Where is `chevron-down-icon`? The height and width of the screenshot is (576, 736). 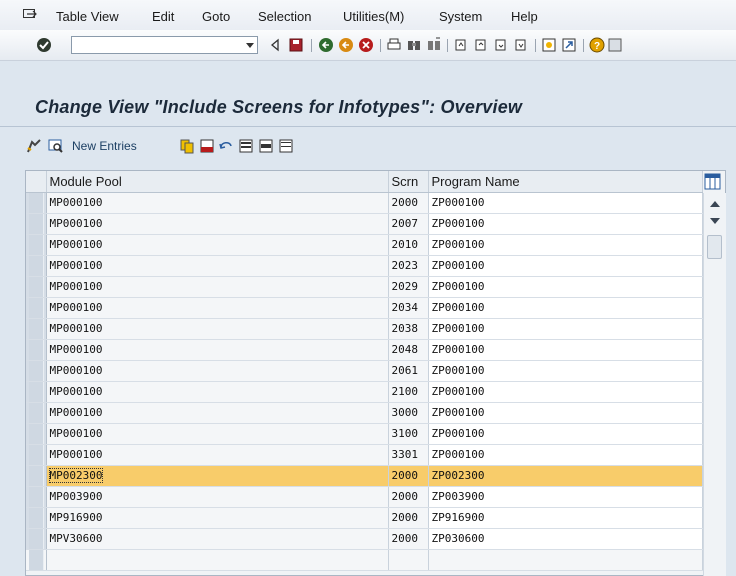 chevron-down-icon is located at coordinates (250, 45).